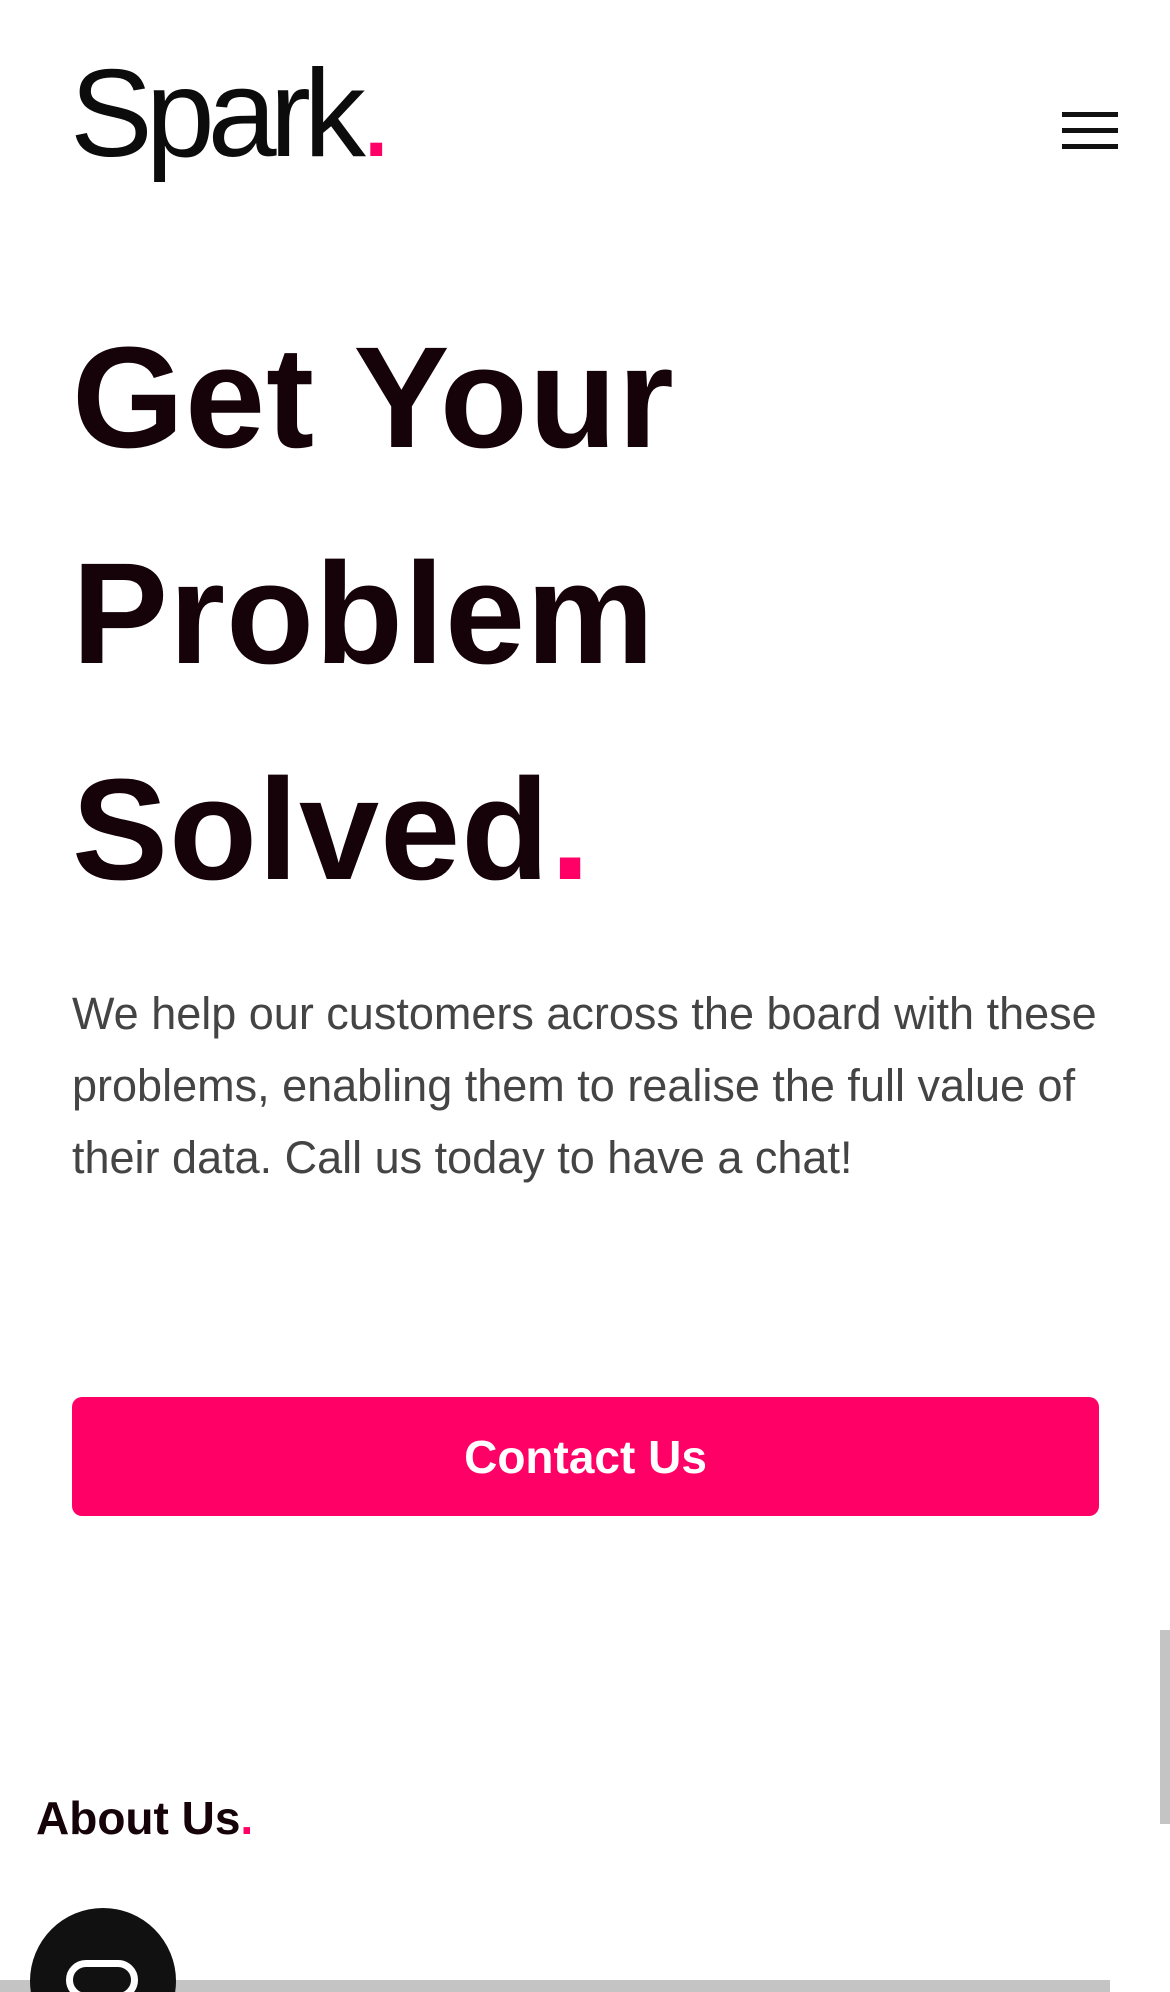  I want to click on hamburger-menu-icon, so click(1091, 132).